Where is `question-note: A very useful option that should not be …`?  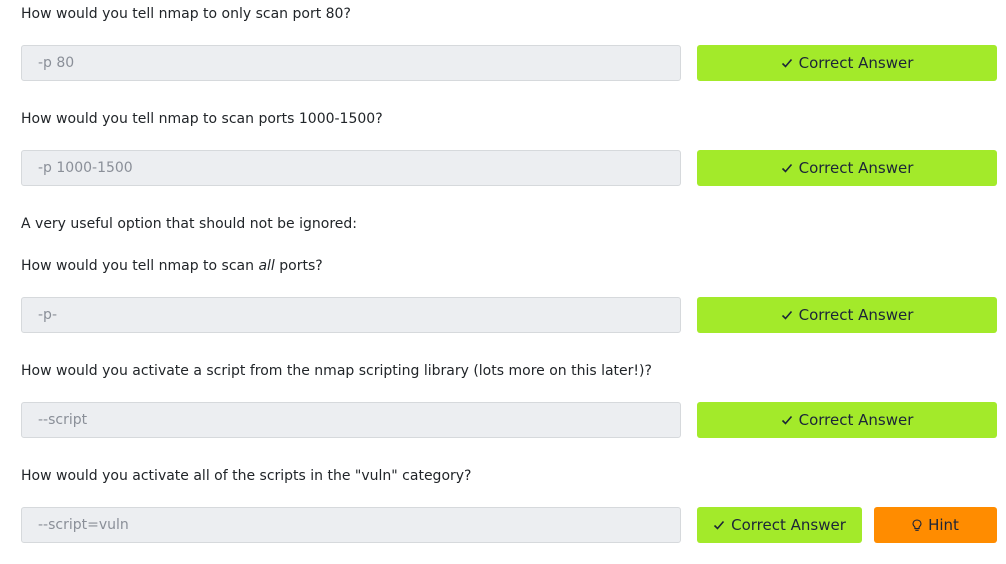 question-note: A very useful option that should not be … is located at coordinates (189, 224).